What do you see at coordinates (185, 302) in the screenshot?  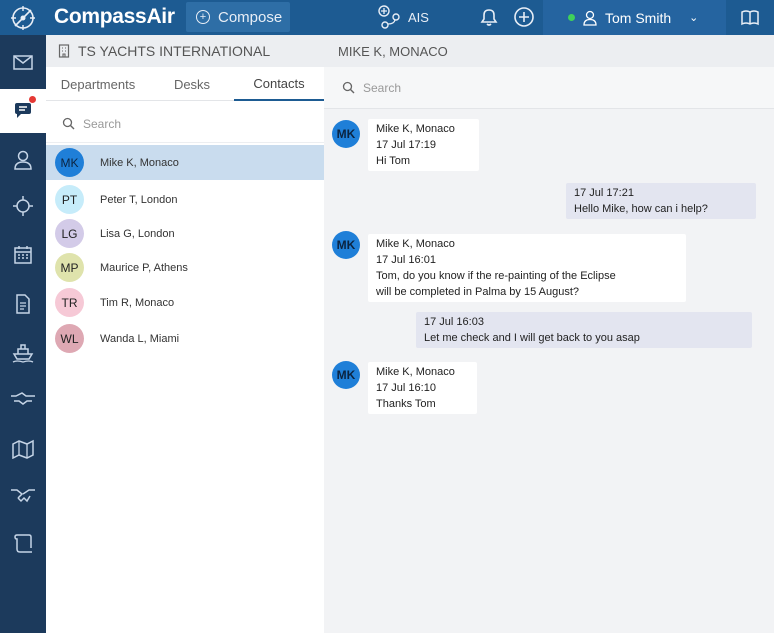 I see `contact-item: TR Tim R, Monaco` at bounding box center [185, 302].